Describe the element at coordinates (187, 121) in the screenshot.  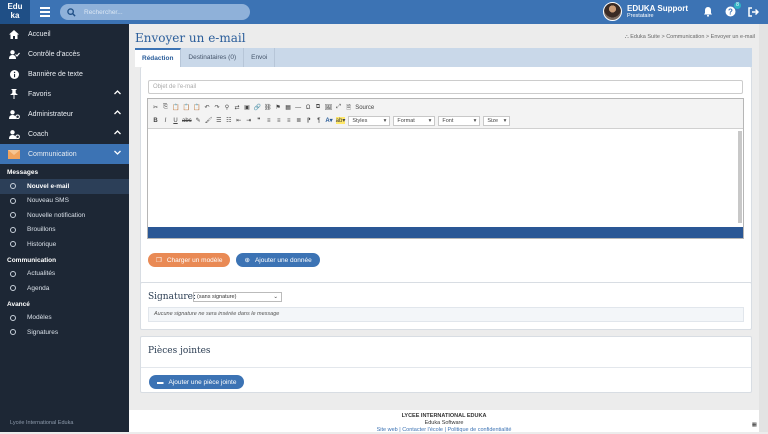
I see `strike-icon: abc` at that location.